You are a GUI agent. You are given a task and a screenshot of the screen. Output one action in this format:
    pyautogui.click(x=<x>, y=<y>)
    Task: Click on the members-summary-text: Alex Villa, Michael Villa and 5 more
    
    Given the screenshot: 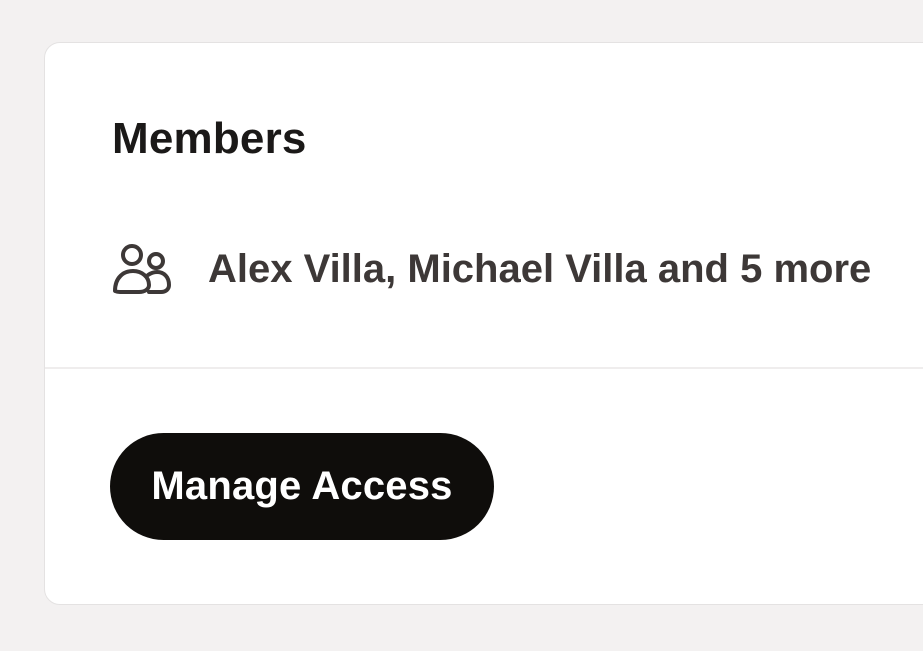 What is the action you would take?
    pyautogui.click(x=540, y=269)
    